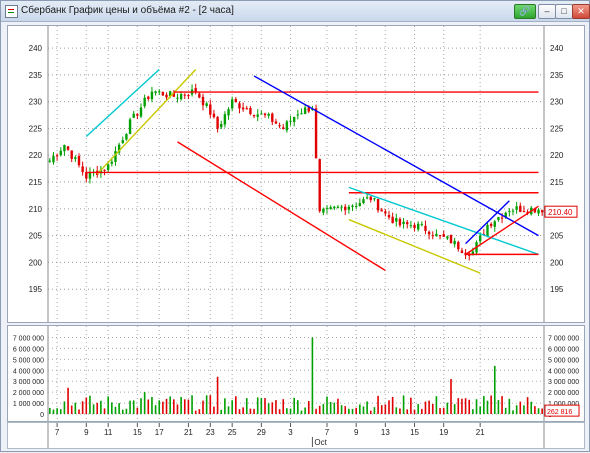 This screenshot has height=453, width=590. What do you see at coordinates (557, 262) in the screenshot?
I see `price-tick-label-right: 200` at bounding box center [557, 262].